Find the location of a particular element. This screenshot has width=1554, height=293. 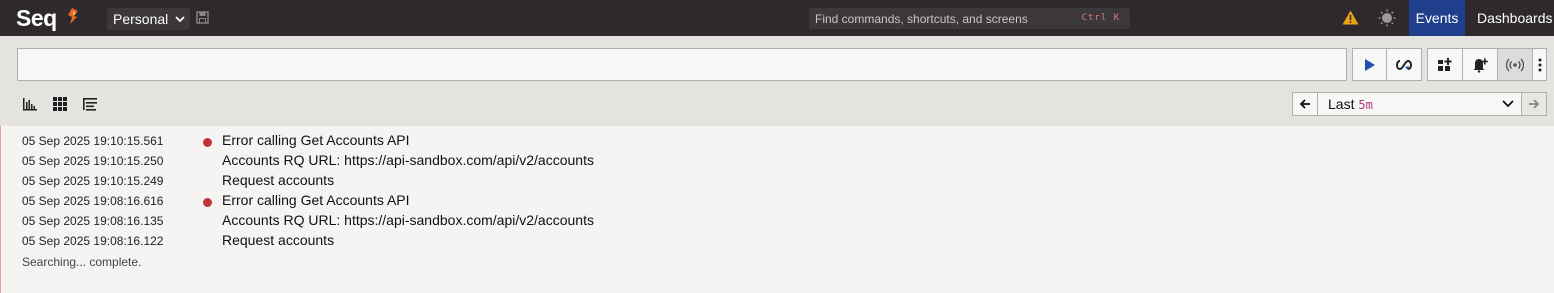

event-timestamp: 05 Sep 2025 19:08:16.616 is located at coordinates (93, 201).